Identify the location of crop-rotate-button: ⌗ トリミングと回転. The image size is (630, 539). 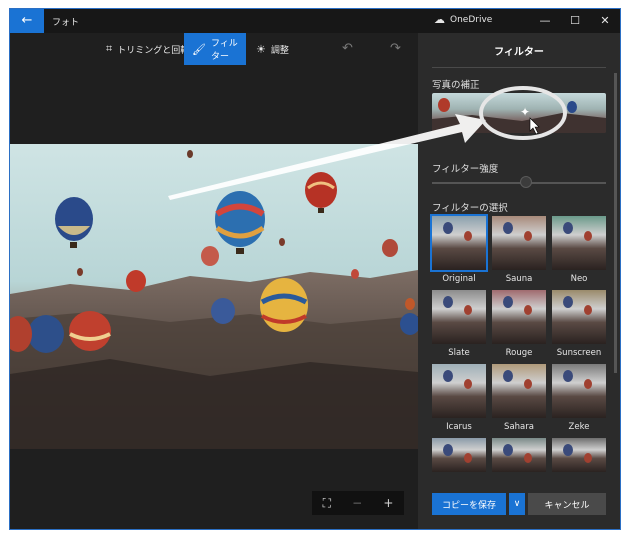
(147, 49).